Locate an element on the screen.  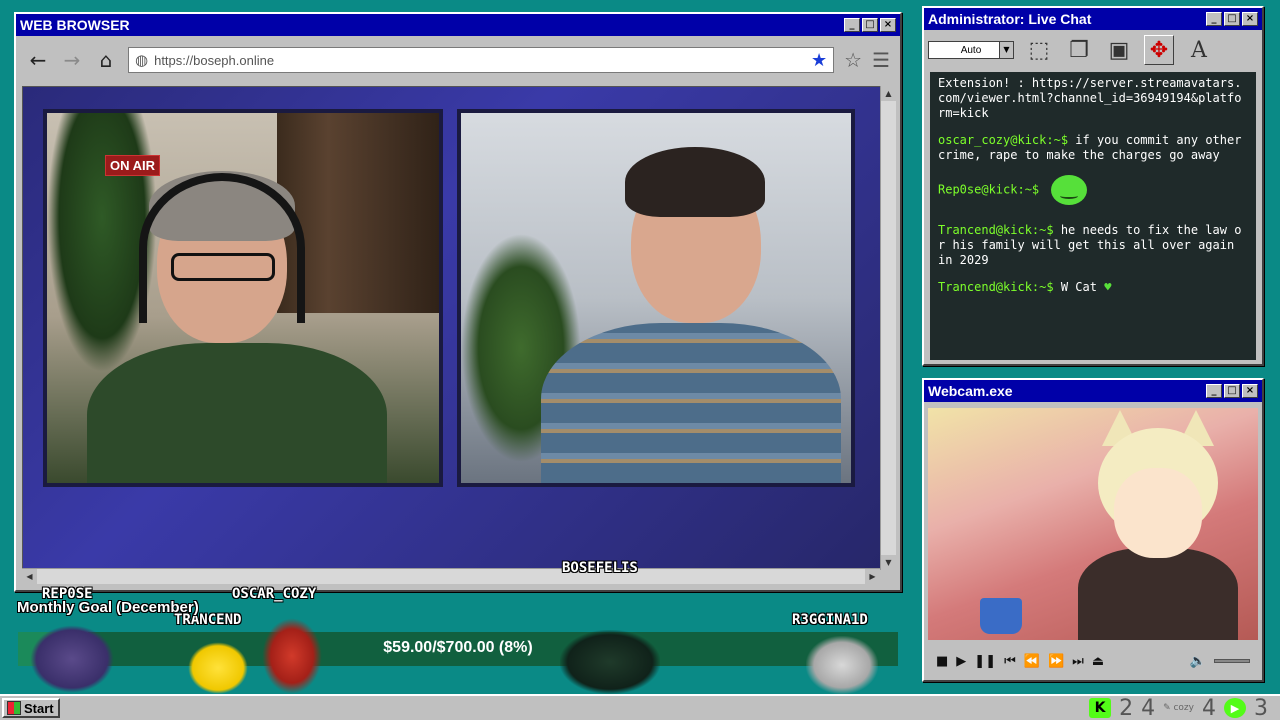
size-select-value: Auto is located at coordinates (971, 50).